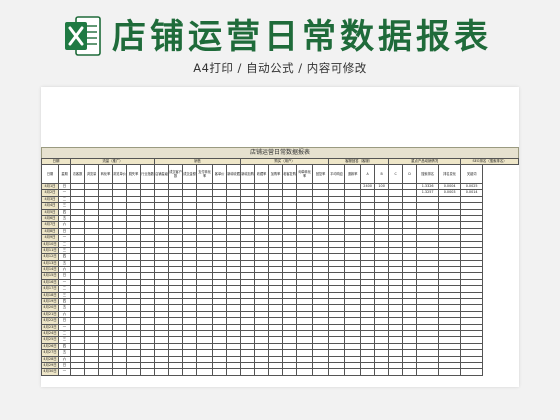 The image size is (560, 420). Describe the element at coordinates (280, 152) in the screenshot. I see `sheet-title: 店铺运营日常数据报表` at that location.